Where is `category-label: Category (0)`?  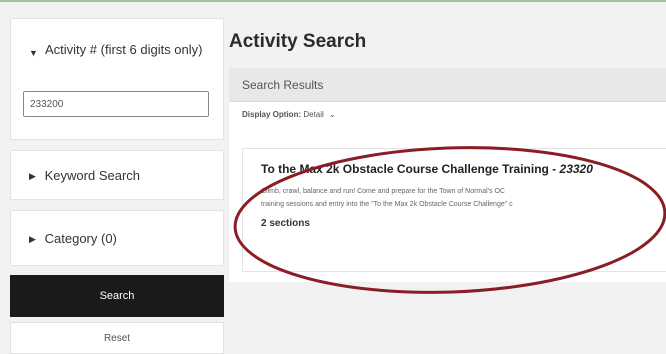 category-label: Category (0) is located at coordinates (80, 238).